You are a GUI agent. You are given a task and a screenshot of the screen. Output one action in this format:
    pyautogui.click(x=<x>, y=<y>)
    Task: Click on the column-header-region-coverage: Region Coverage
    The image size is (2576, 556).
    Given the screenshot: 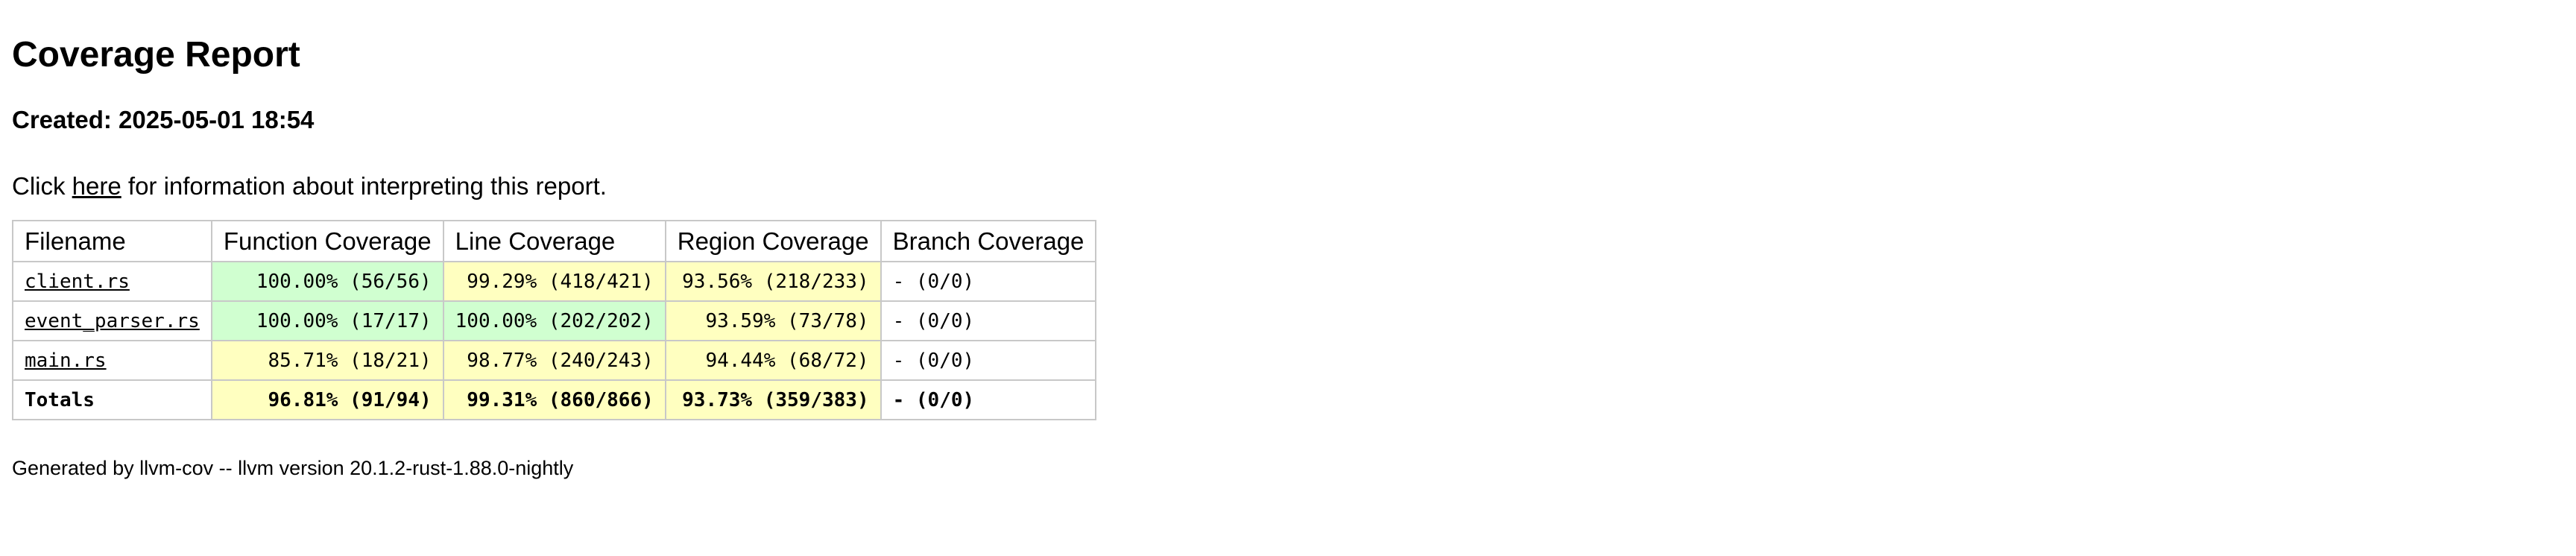 What is the action you would take?
    pyautogui.click(x=773, y=241)
    